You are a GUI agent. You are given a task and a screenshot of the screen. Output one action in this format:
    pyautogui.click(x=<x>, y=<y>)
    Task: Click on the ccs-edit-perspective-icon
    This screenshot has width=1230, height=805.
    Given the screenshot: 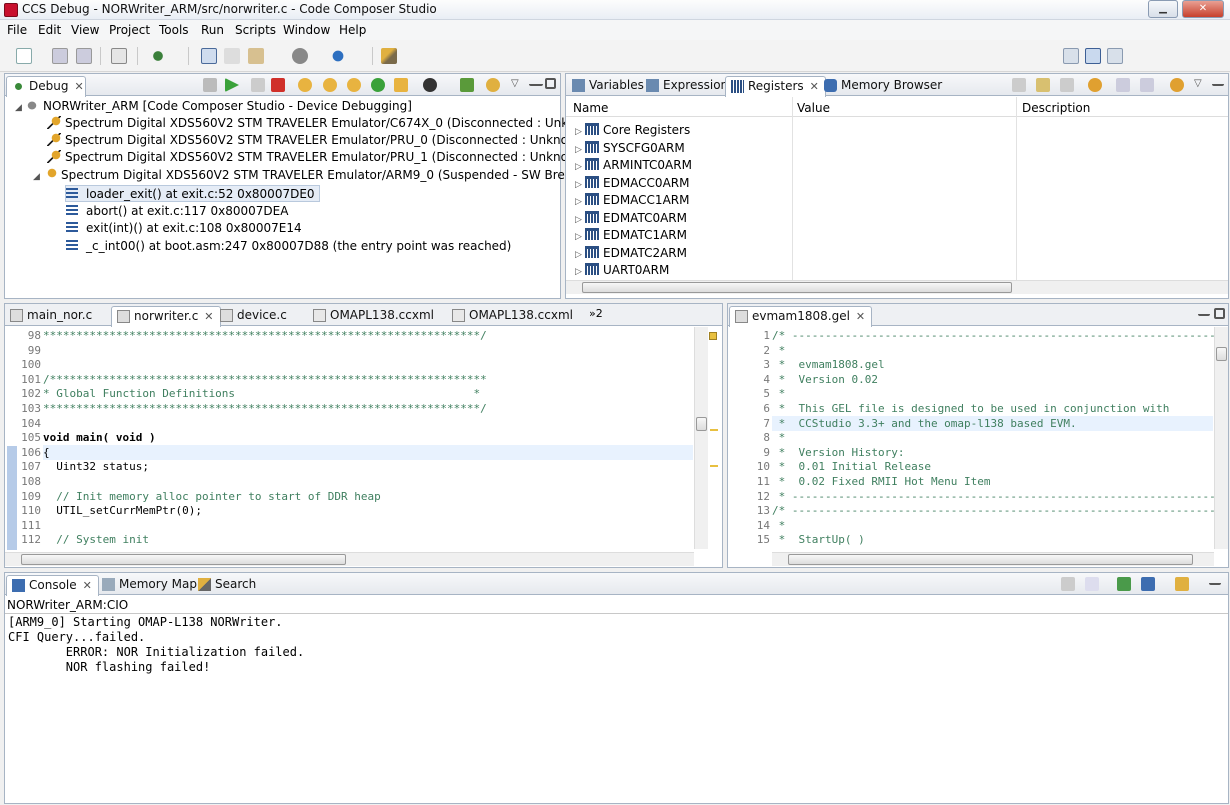 What is the action you would take?
    pyautogui.click(x=1115, y=56)
    